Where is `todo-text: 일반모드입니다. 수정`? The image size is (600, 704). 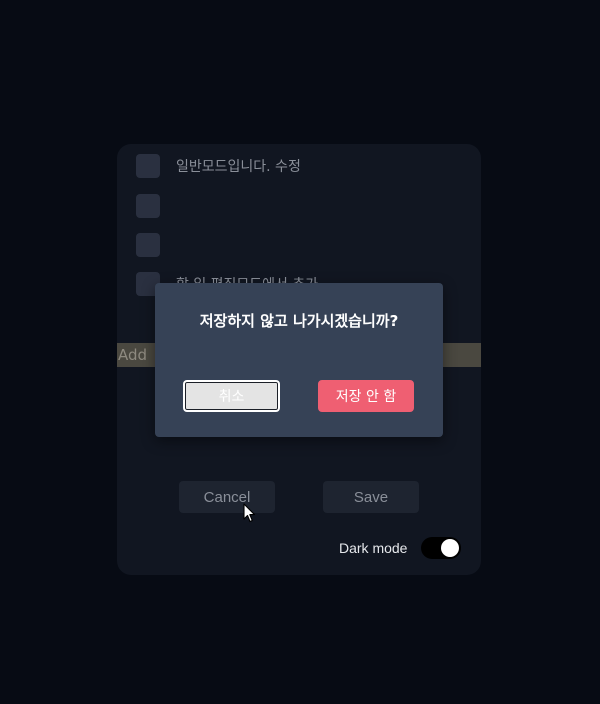 todo-text: 일반모드입니다. 수정 is located at coordinates (238, 166).